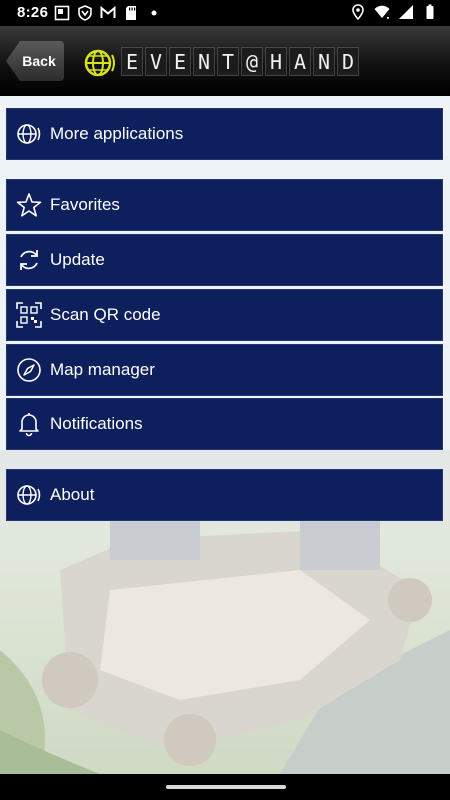 Image resolution: width=450 pixels, height=800 pixels. Describe the element at coordinates (117, 133) in the screenshot. I see `menu-item-label: More applications` at that location.